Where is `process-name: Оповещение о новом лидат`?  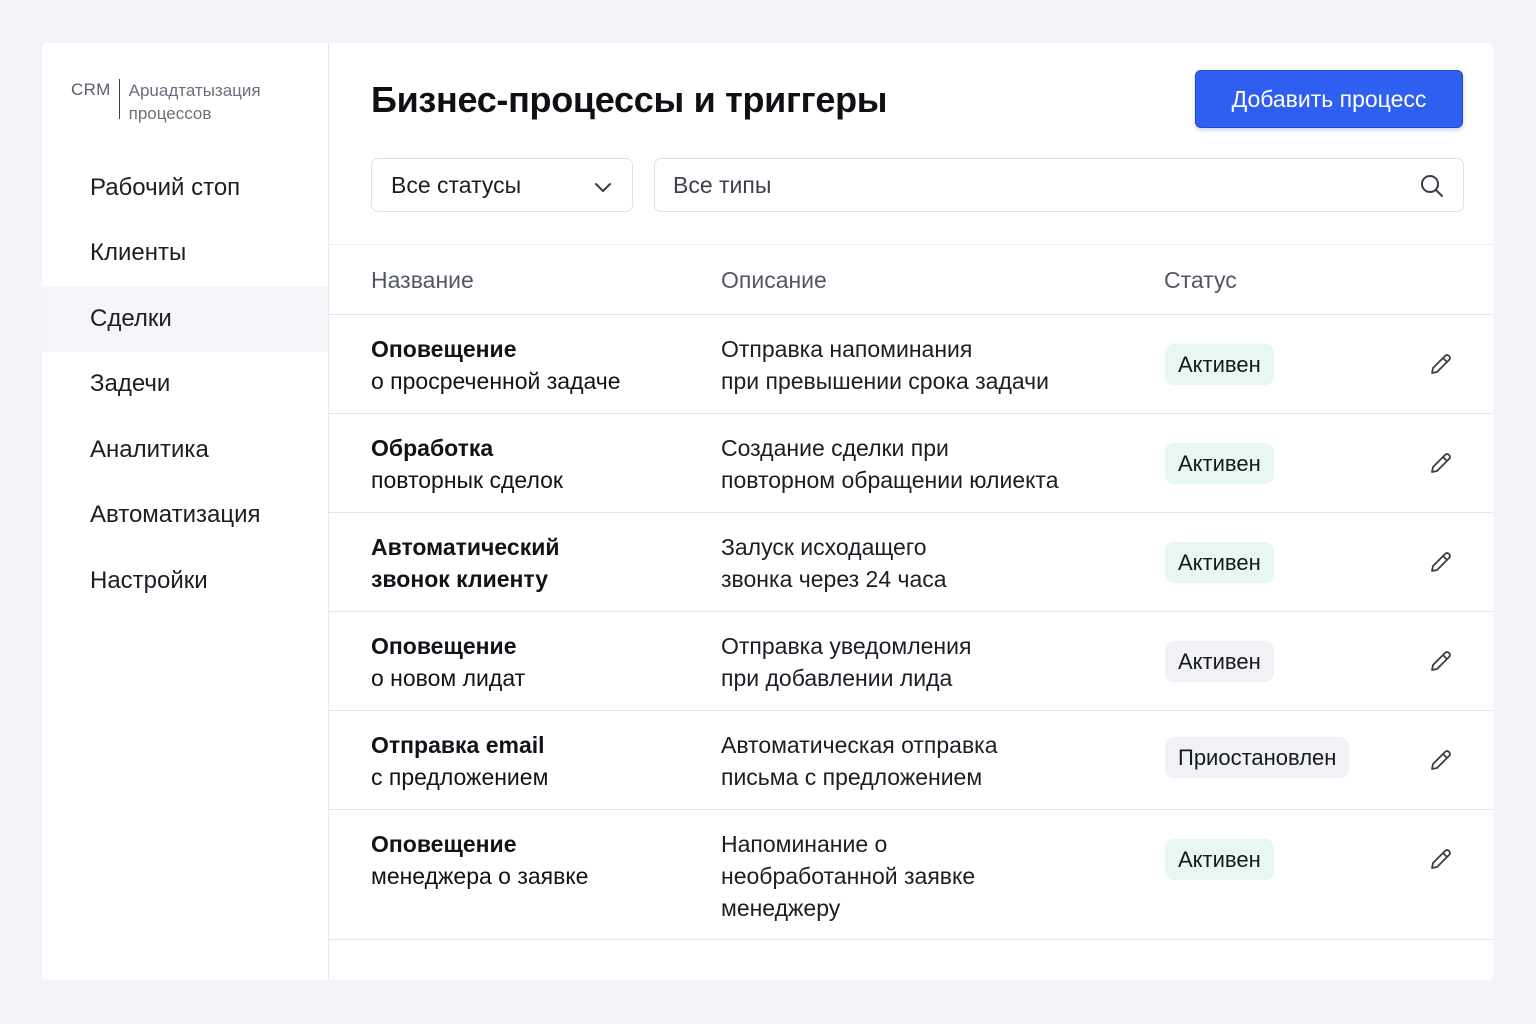 process-name: Оповещение о новом лидат is located at coordinates (531, 662).